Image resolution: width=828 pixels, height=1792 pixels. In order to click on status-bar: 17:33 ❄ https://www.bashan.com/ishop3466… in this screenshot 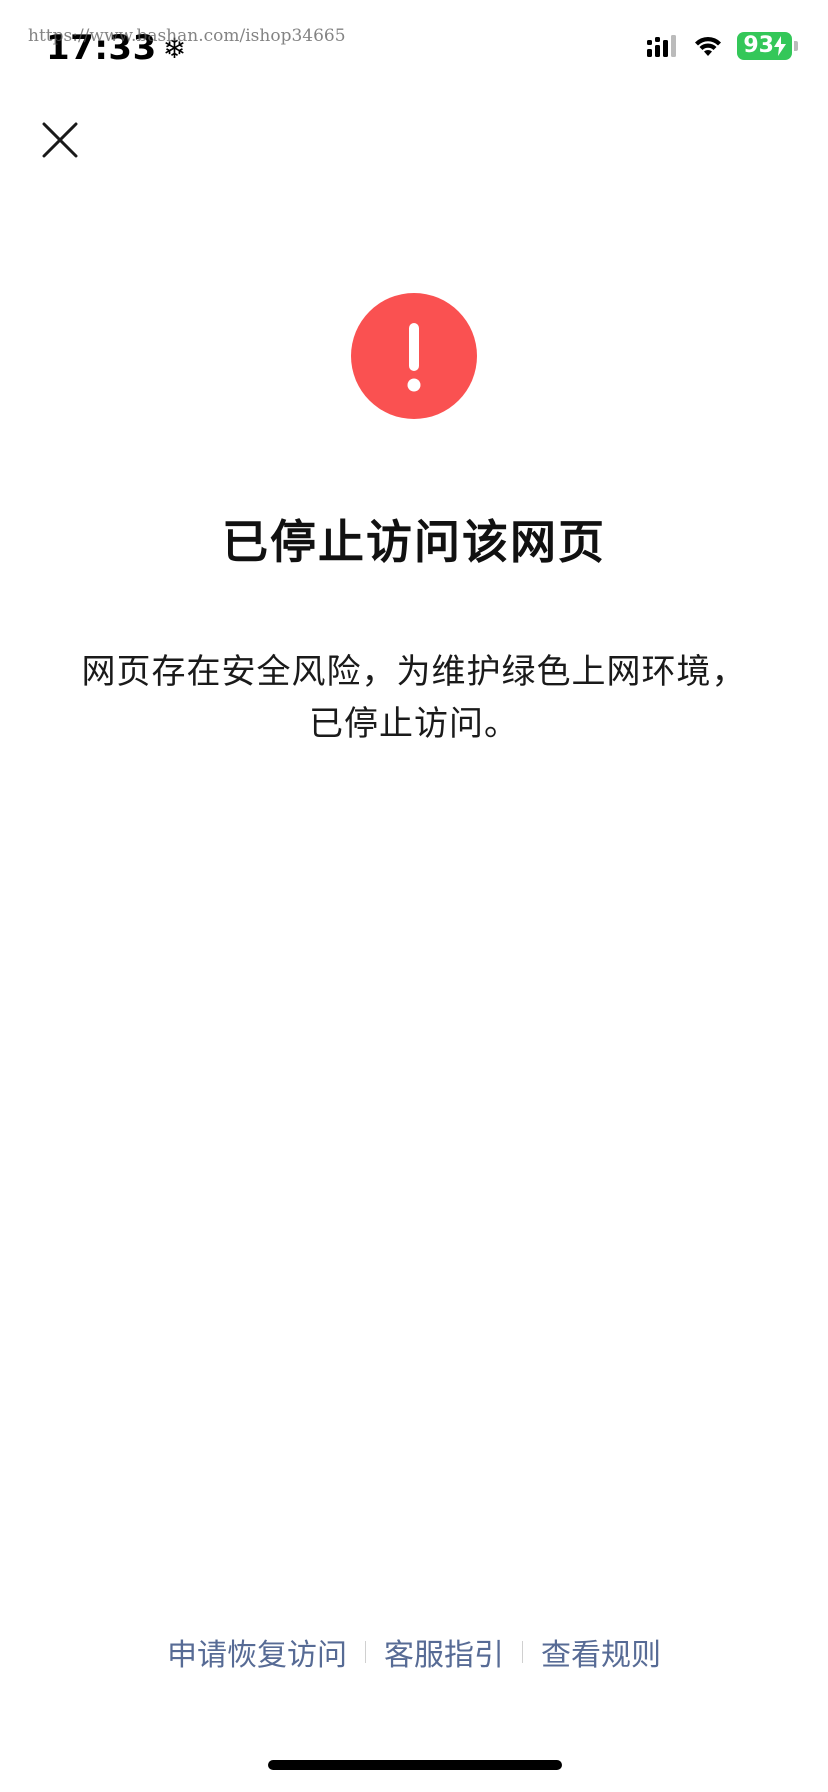, I will do `click(414, 50)`.